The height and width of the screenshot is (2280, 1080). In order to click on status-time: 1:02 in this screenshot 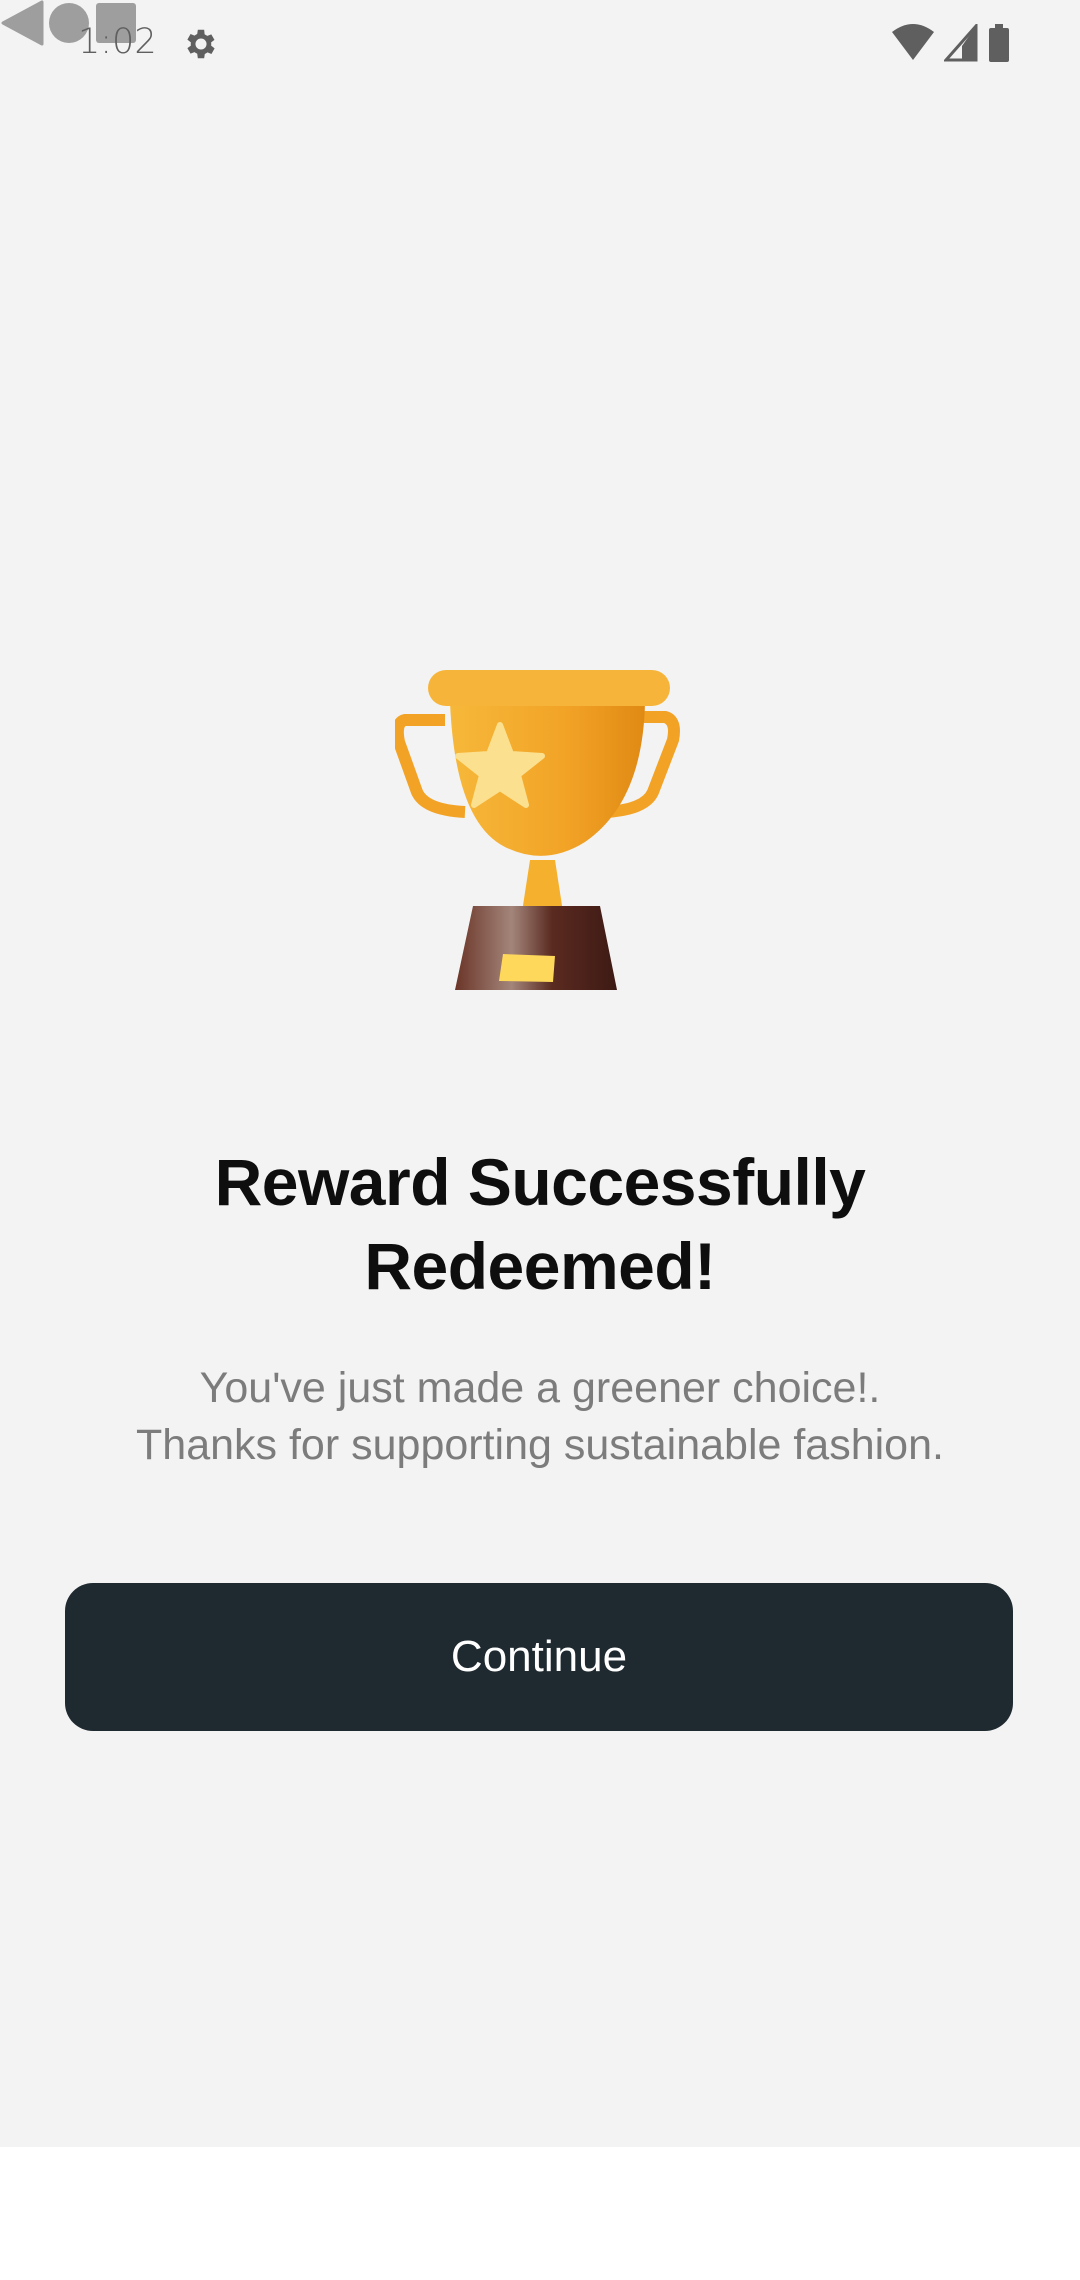, I will do `click(117, 42)`.